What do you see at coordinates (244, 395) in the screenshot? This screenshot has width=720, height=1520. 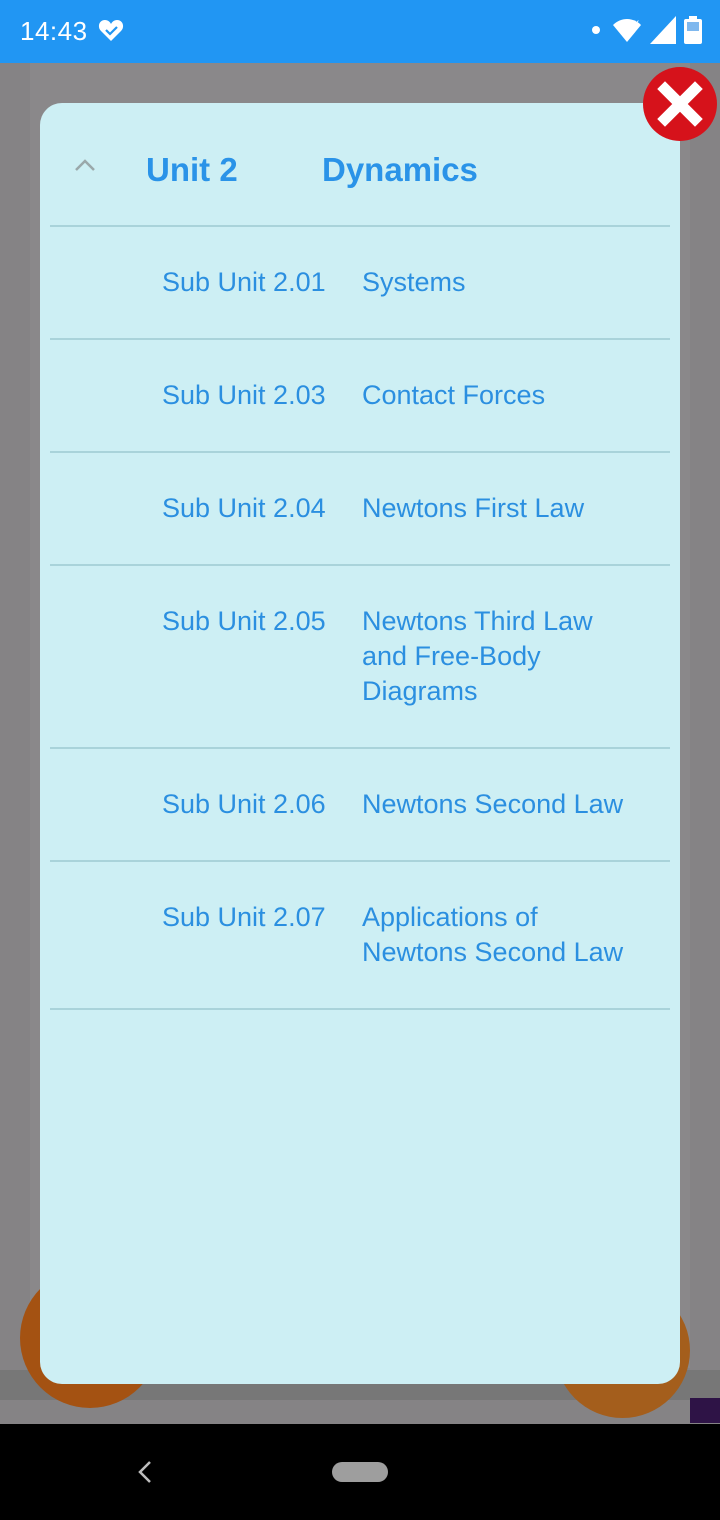 I see `sub-unit-code: Sub Unit 2.03` at bounding box center [244, 395].